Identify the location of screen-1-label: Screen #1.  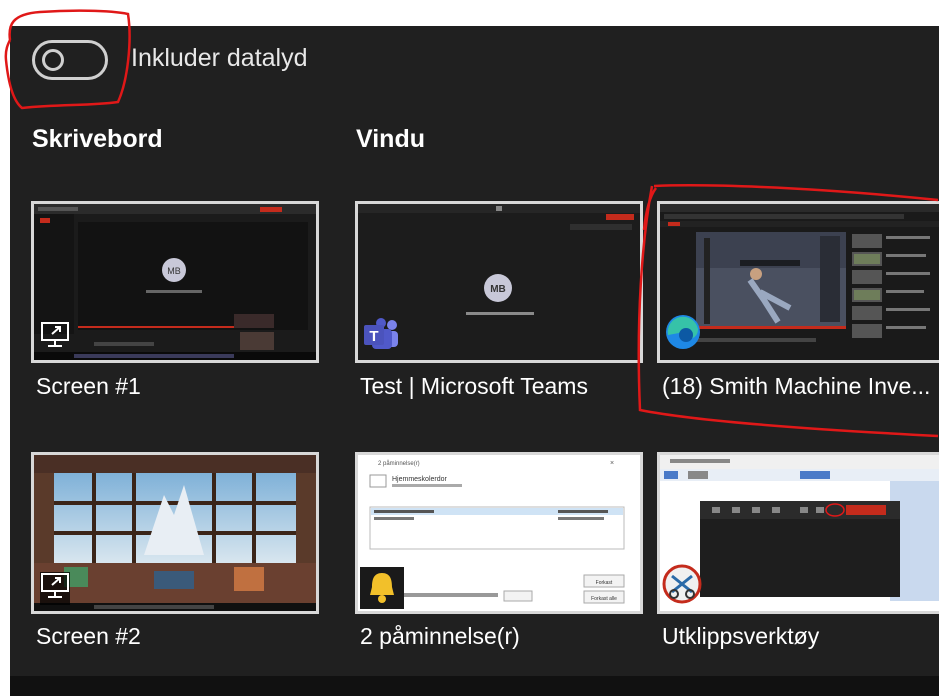
(88, 386).